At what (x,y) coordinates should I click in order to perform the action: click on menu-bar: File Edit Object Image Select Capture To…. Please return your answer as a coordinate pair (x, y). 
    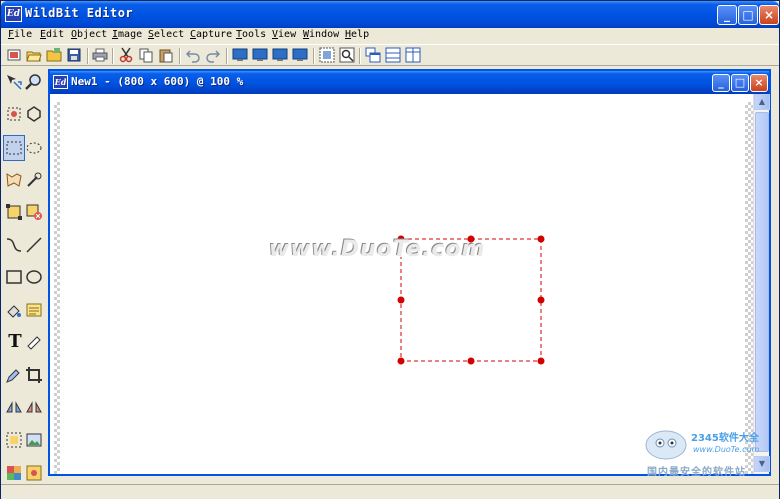
    Looking at the image, I should click on (390, 36).